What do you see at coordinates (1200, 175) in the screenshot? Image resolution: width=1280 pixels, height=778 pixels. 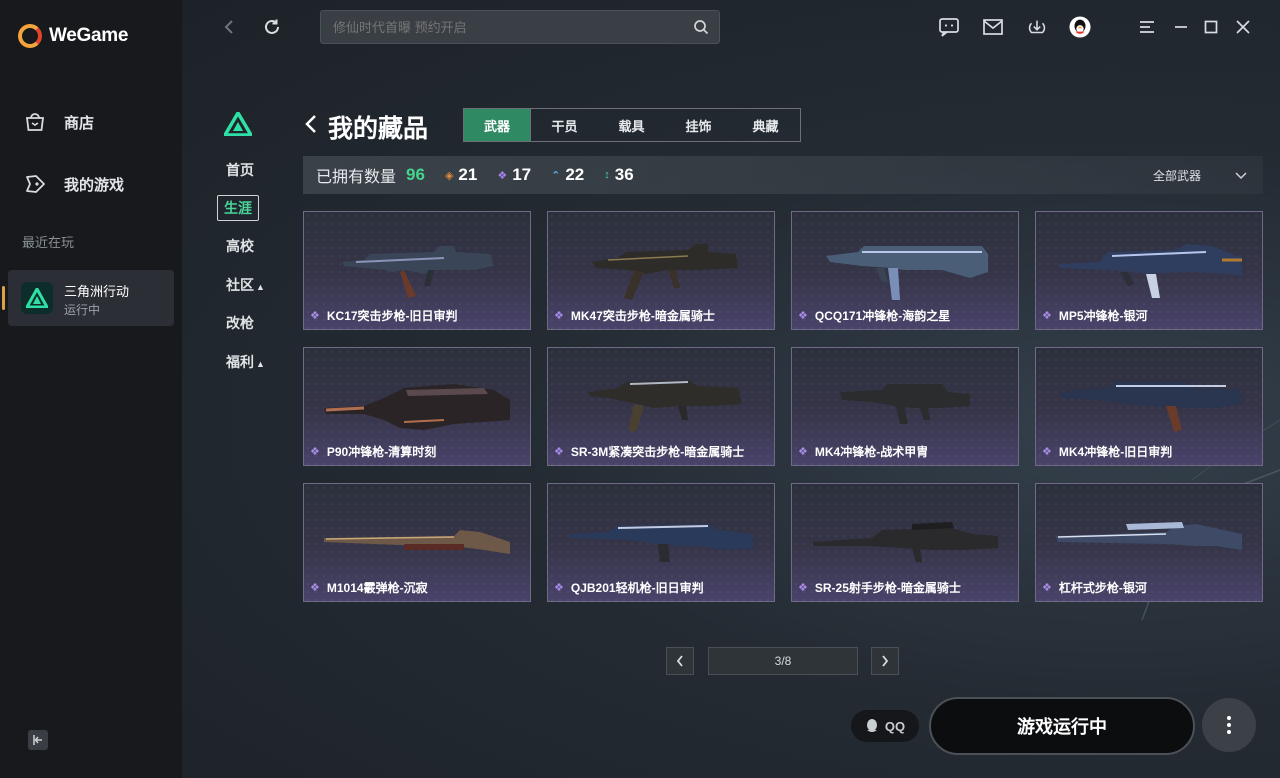 I see `weapon-filter-dropdown: 全部武器` at bounding box center [1200, 175].